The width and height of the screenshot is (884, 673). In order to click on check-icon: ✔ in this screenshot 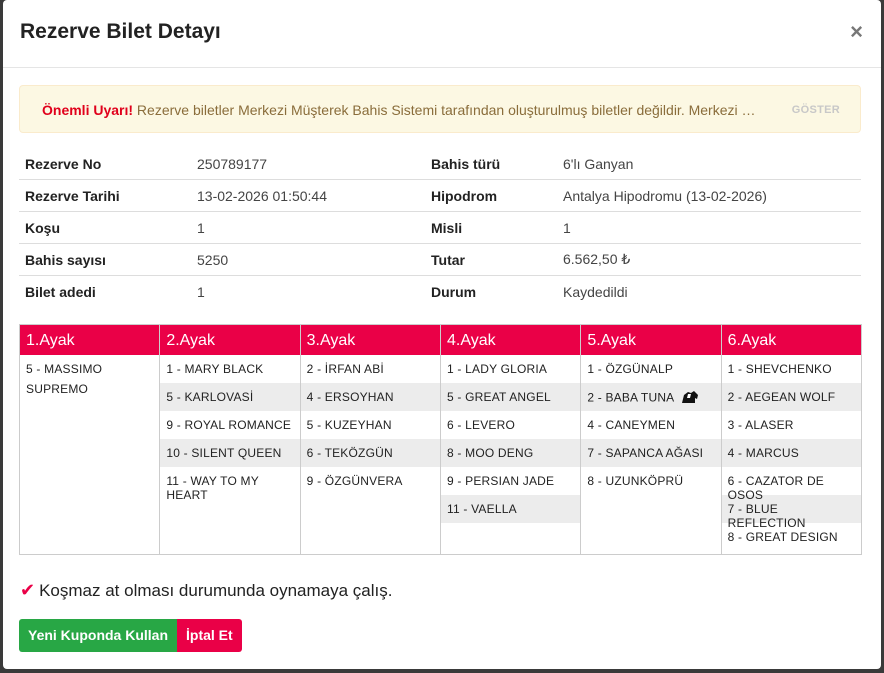, I will do `click(28, 590)`.